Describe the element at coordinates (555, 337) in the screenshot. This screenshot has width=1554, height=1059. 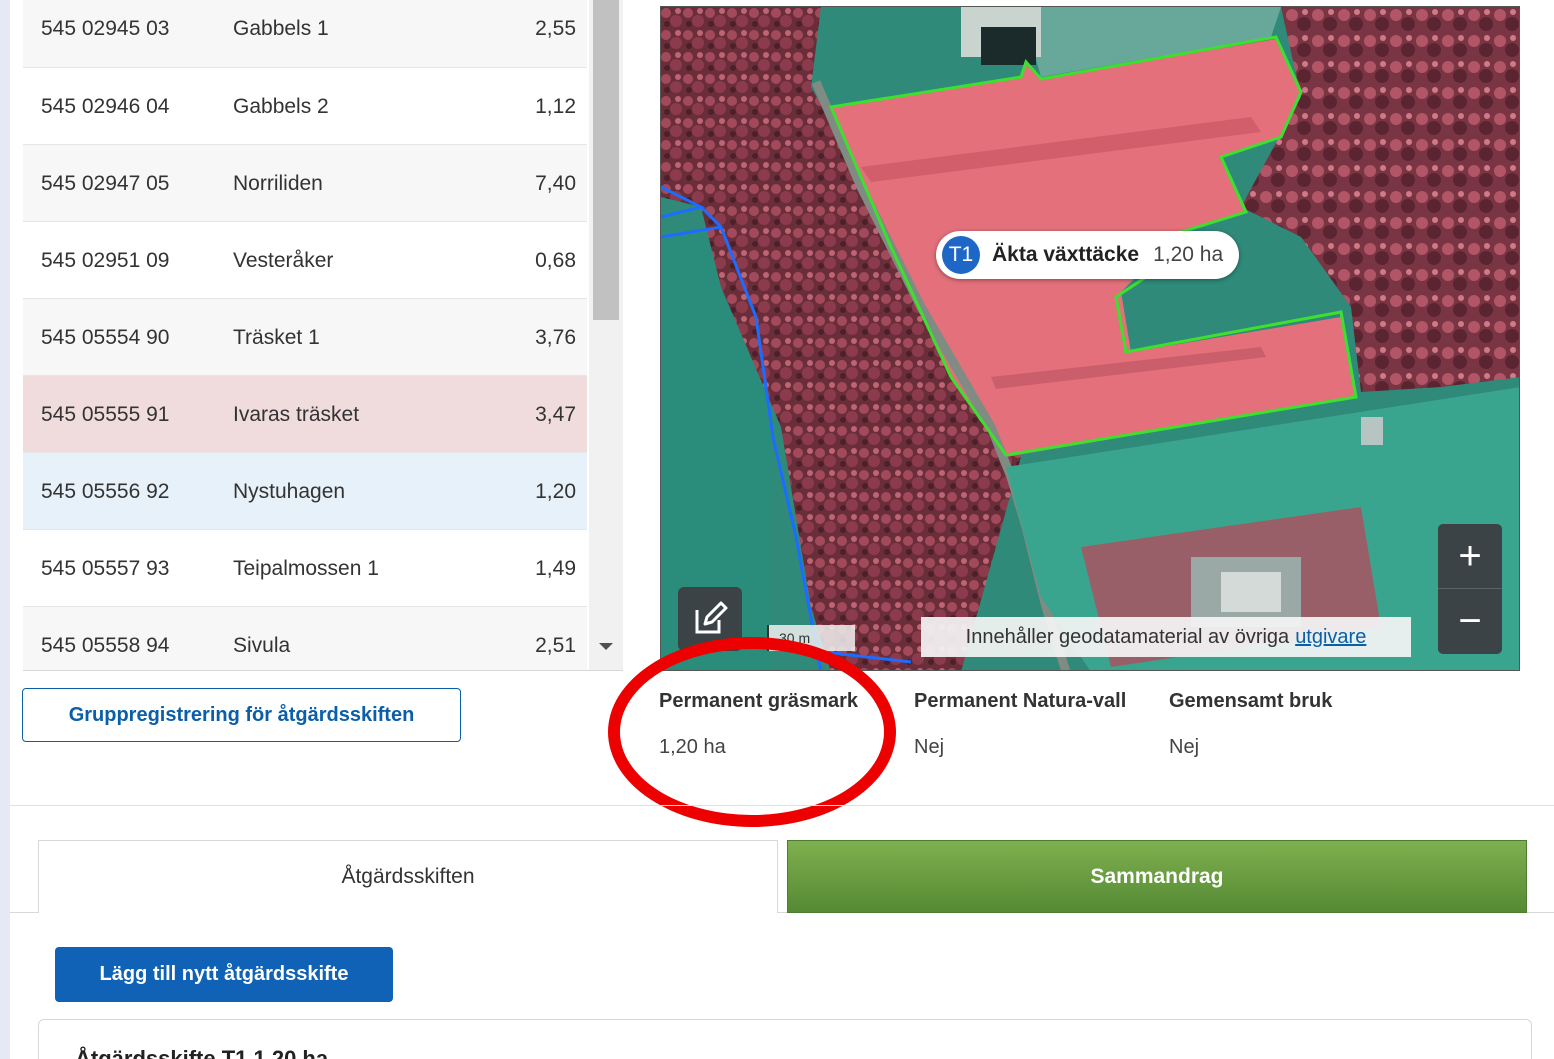
I see `parcel-area: 3,76` at that location.